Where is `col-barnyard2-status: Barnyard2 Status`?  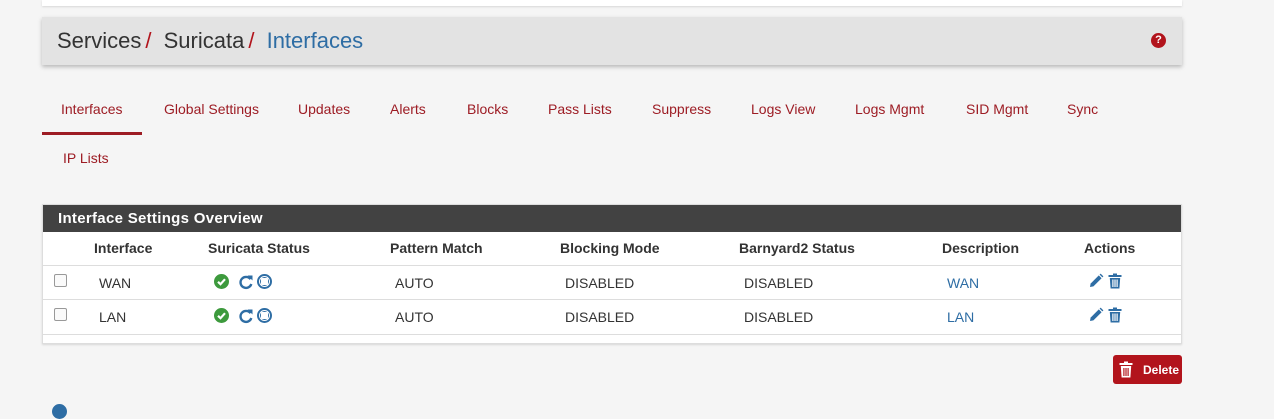
col-barnyard2-status: Barnyard2 Status is located at coordinates (797, 248).